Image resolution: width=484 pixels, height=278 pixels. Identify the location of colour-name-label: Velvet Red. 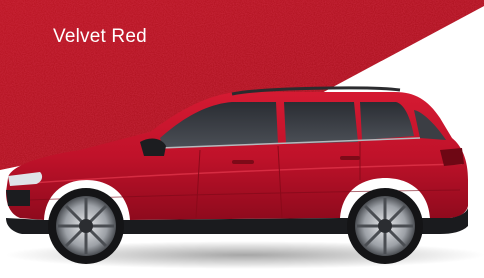
(100, 36).